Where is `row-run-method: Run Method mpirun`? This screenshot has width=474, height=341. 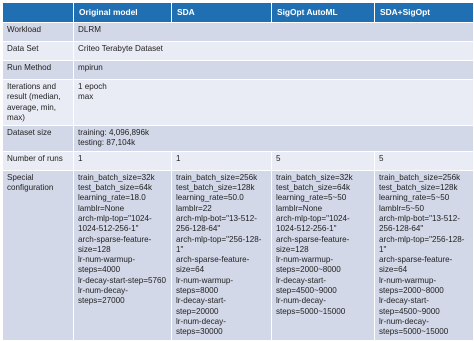 row-run-method: Run Method mpirun is located at coordinates (238, 70).